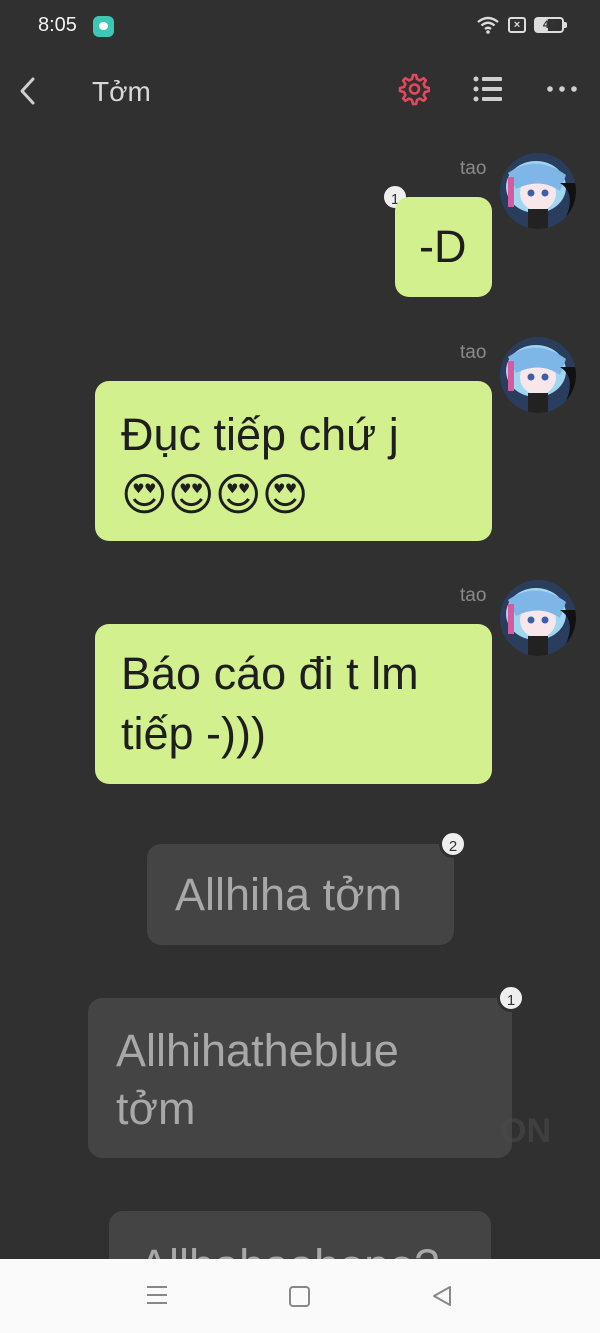 This screenshot has width=600, height=1333. I want to click on more-options-icon, so click(562, 89).